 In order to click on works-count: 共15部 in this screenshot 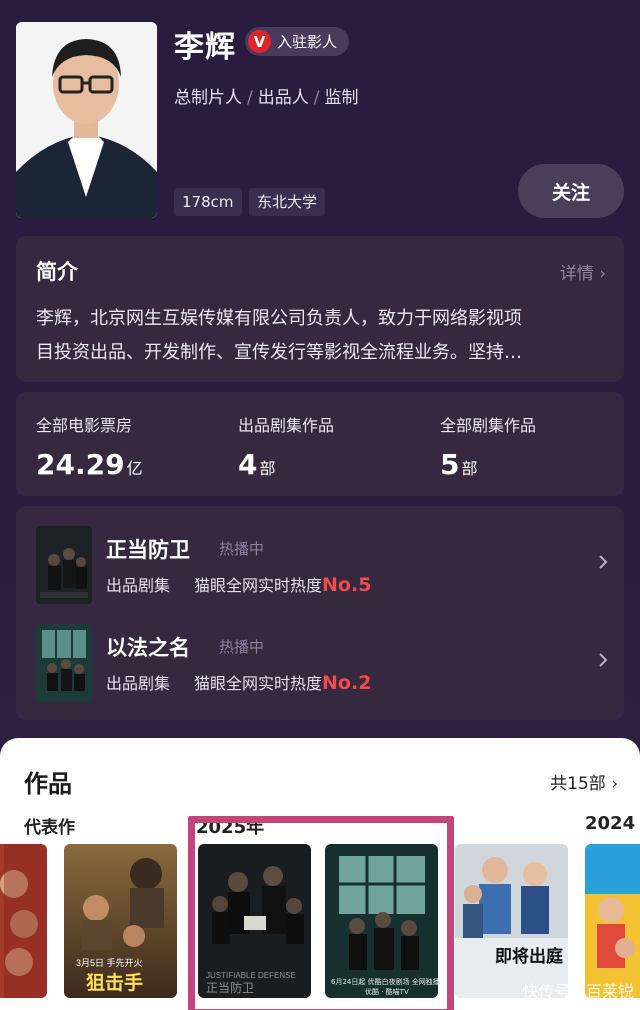, I will do `click(578, 784)`.